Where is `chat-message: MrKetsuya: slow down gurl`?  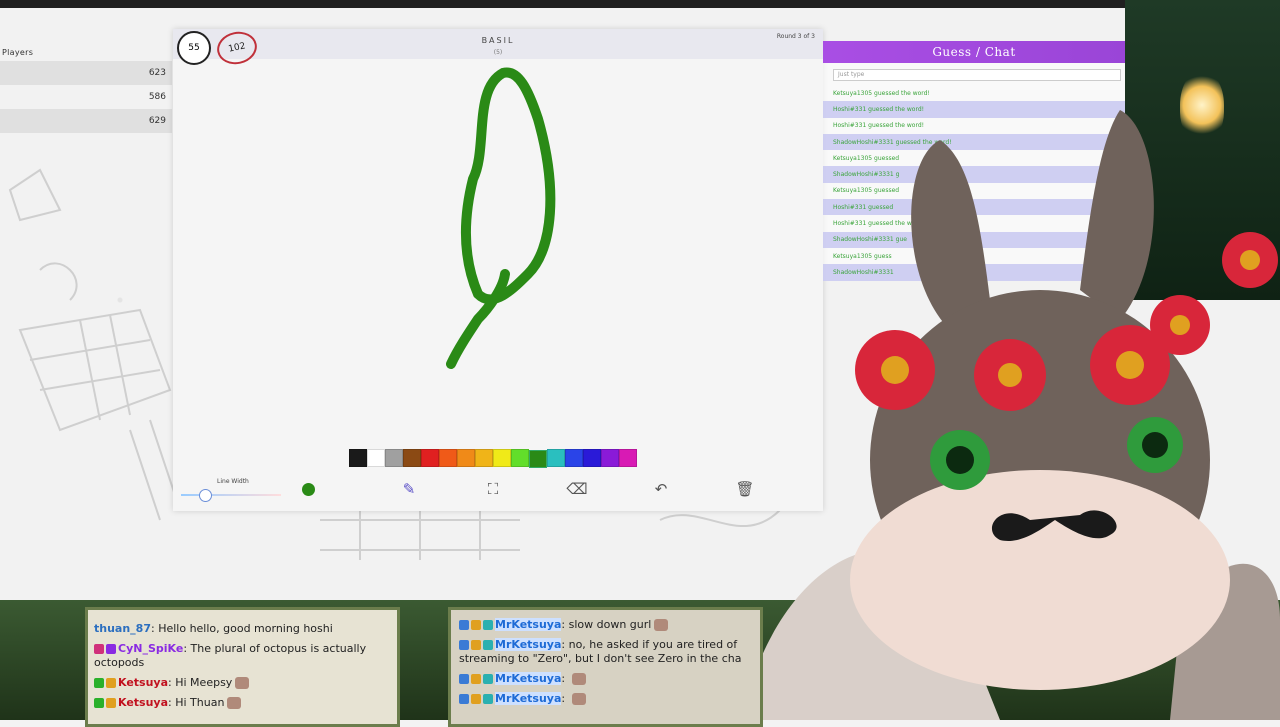
chat-message: MrKetsuya: slow down gurl is located at coordinates (605, 625).